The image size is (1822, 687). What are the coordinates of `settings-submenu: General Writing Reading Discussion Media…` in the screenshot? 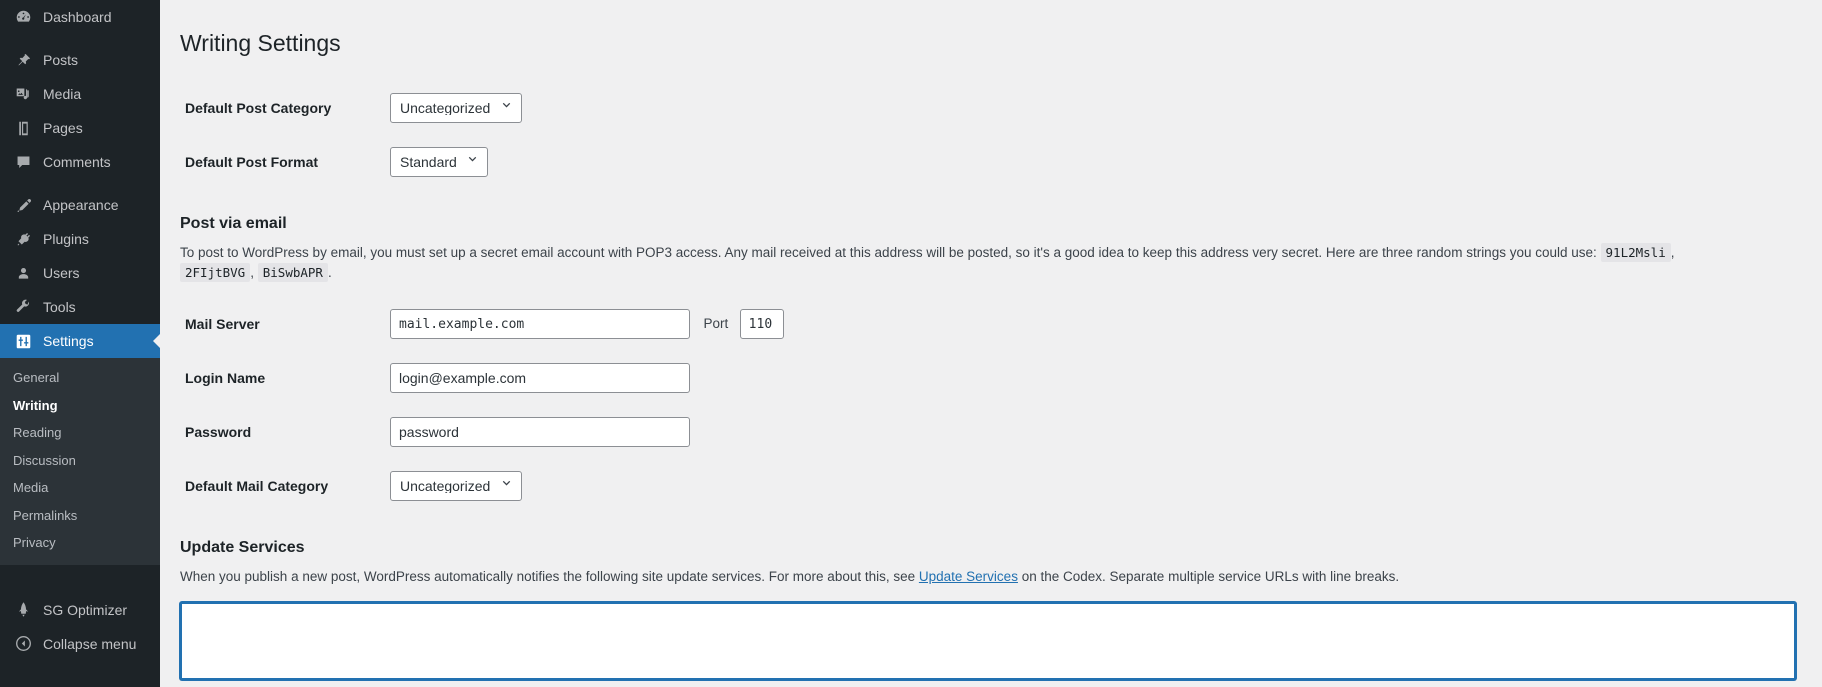 It's located at (80, 461).